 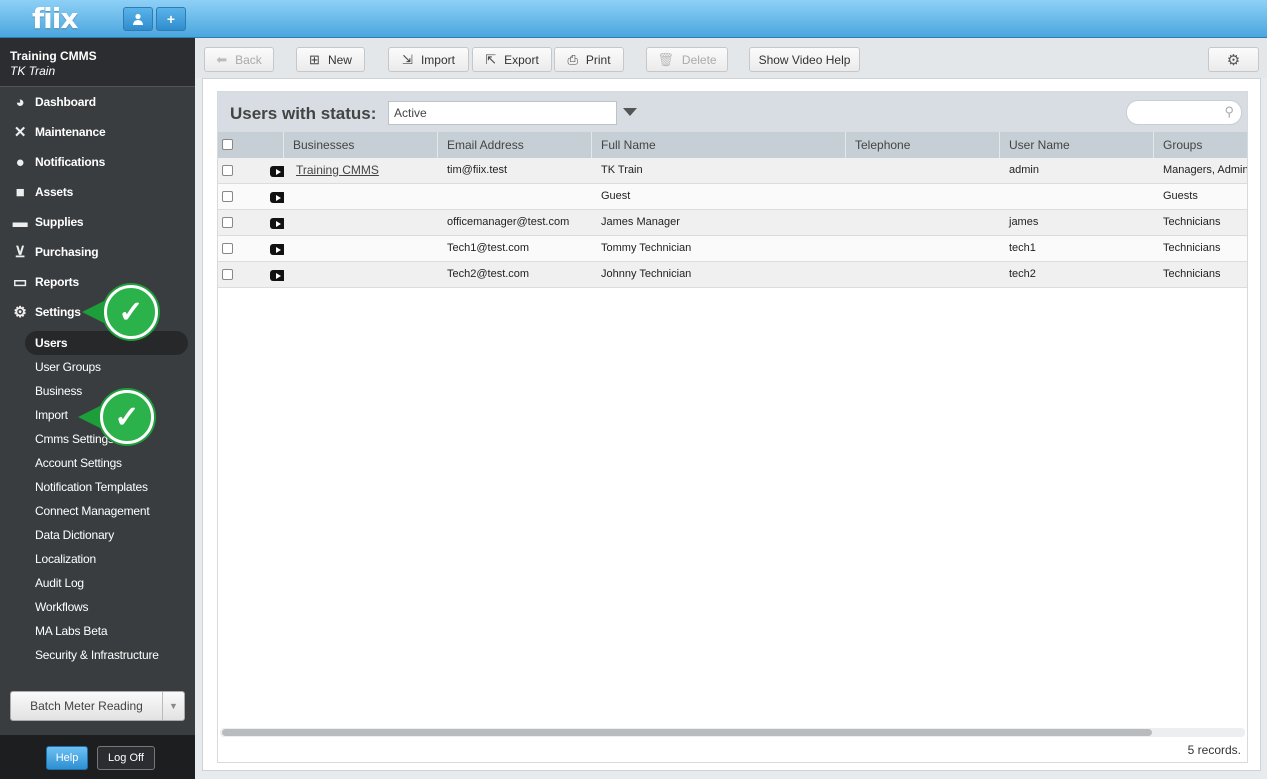 I want to click on settings-gear-button: ⚙, so click(x=1233, y=59).